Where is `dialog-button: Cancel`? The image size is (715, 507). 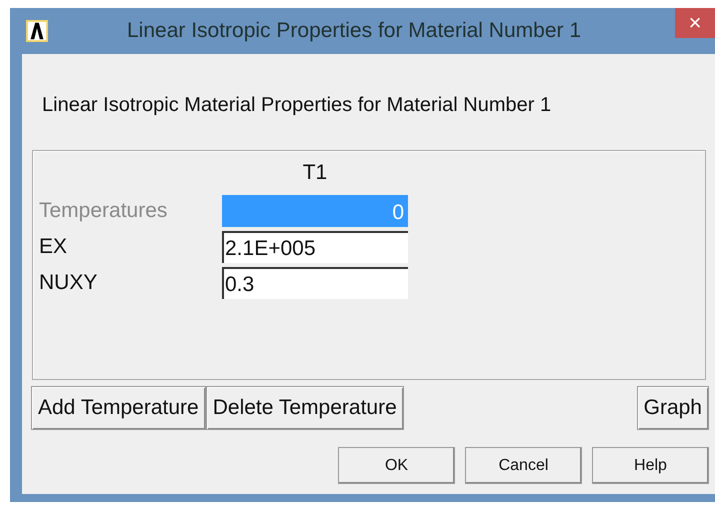
dialog-button: Cancel is located at coordinates (523, 465).